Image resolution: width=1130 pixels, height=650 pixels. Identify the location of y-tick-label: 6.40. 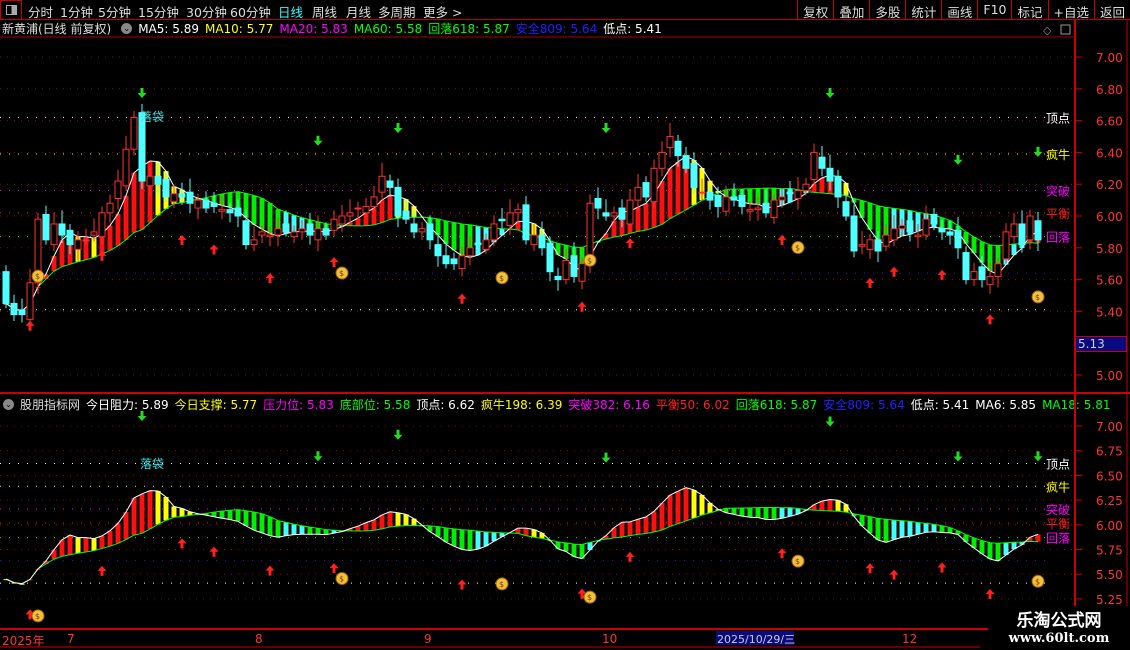
(1109, 153).